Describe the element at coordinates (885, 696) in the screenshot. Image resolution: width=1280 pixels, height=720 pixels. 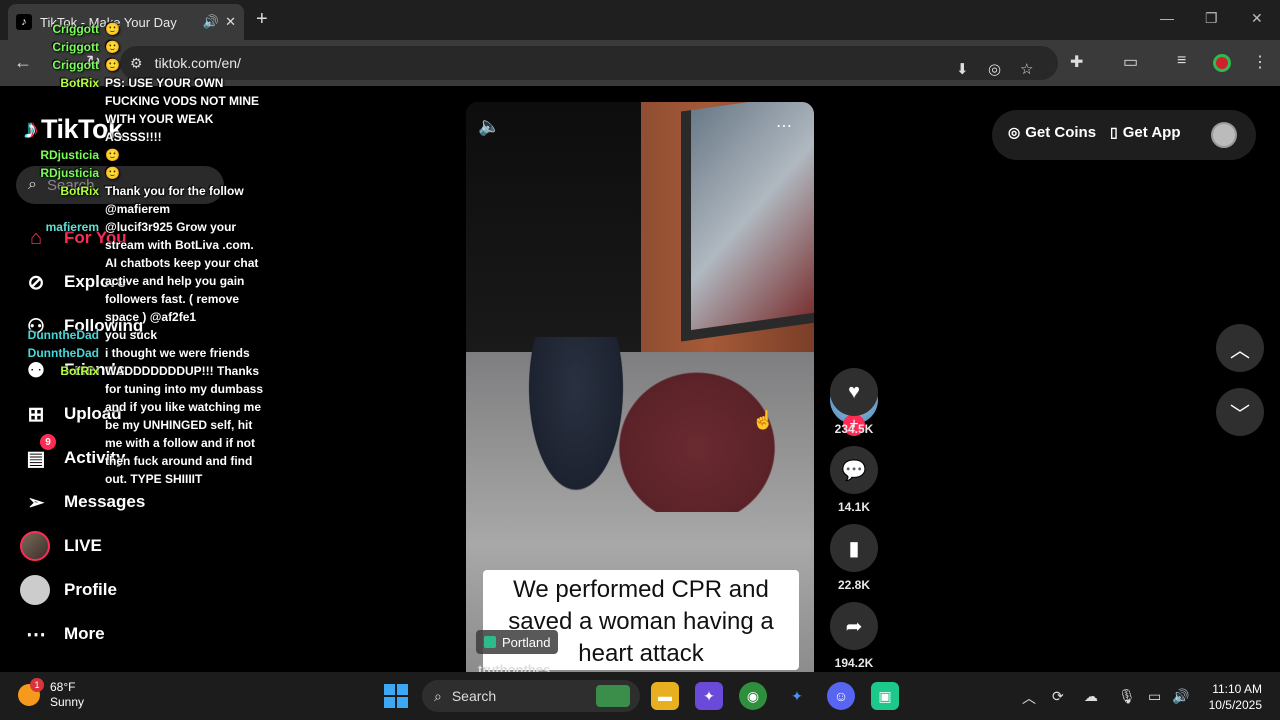
I see `app-icon: ▣` at that location.